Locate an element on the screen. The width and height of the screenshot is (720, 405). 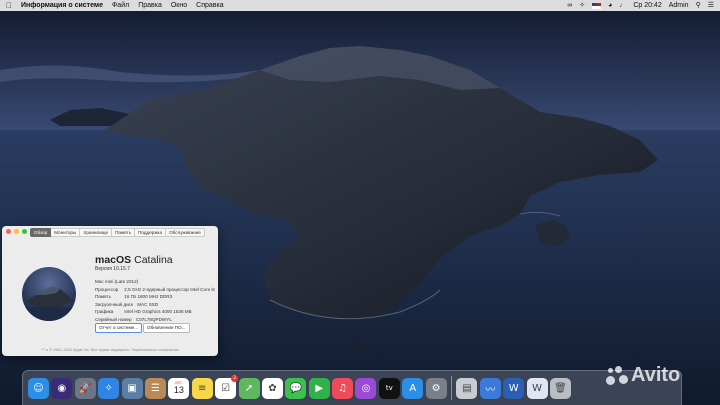
spec-value: 16 ГБ 1600 MHz DDR3 is located at coordinates (148, 297).